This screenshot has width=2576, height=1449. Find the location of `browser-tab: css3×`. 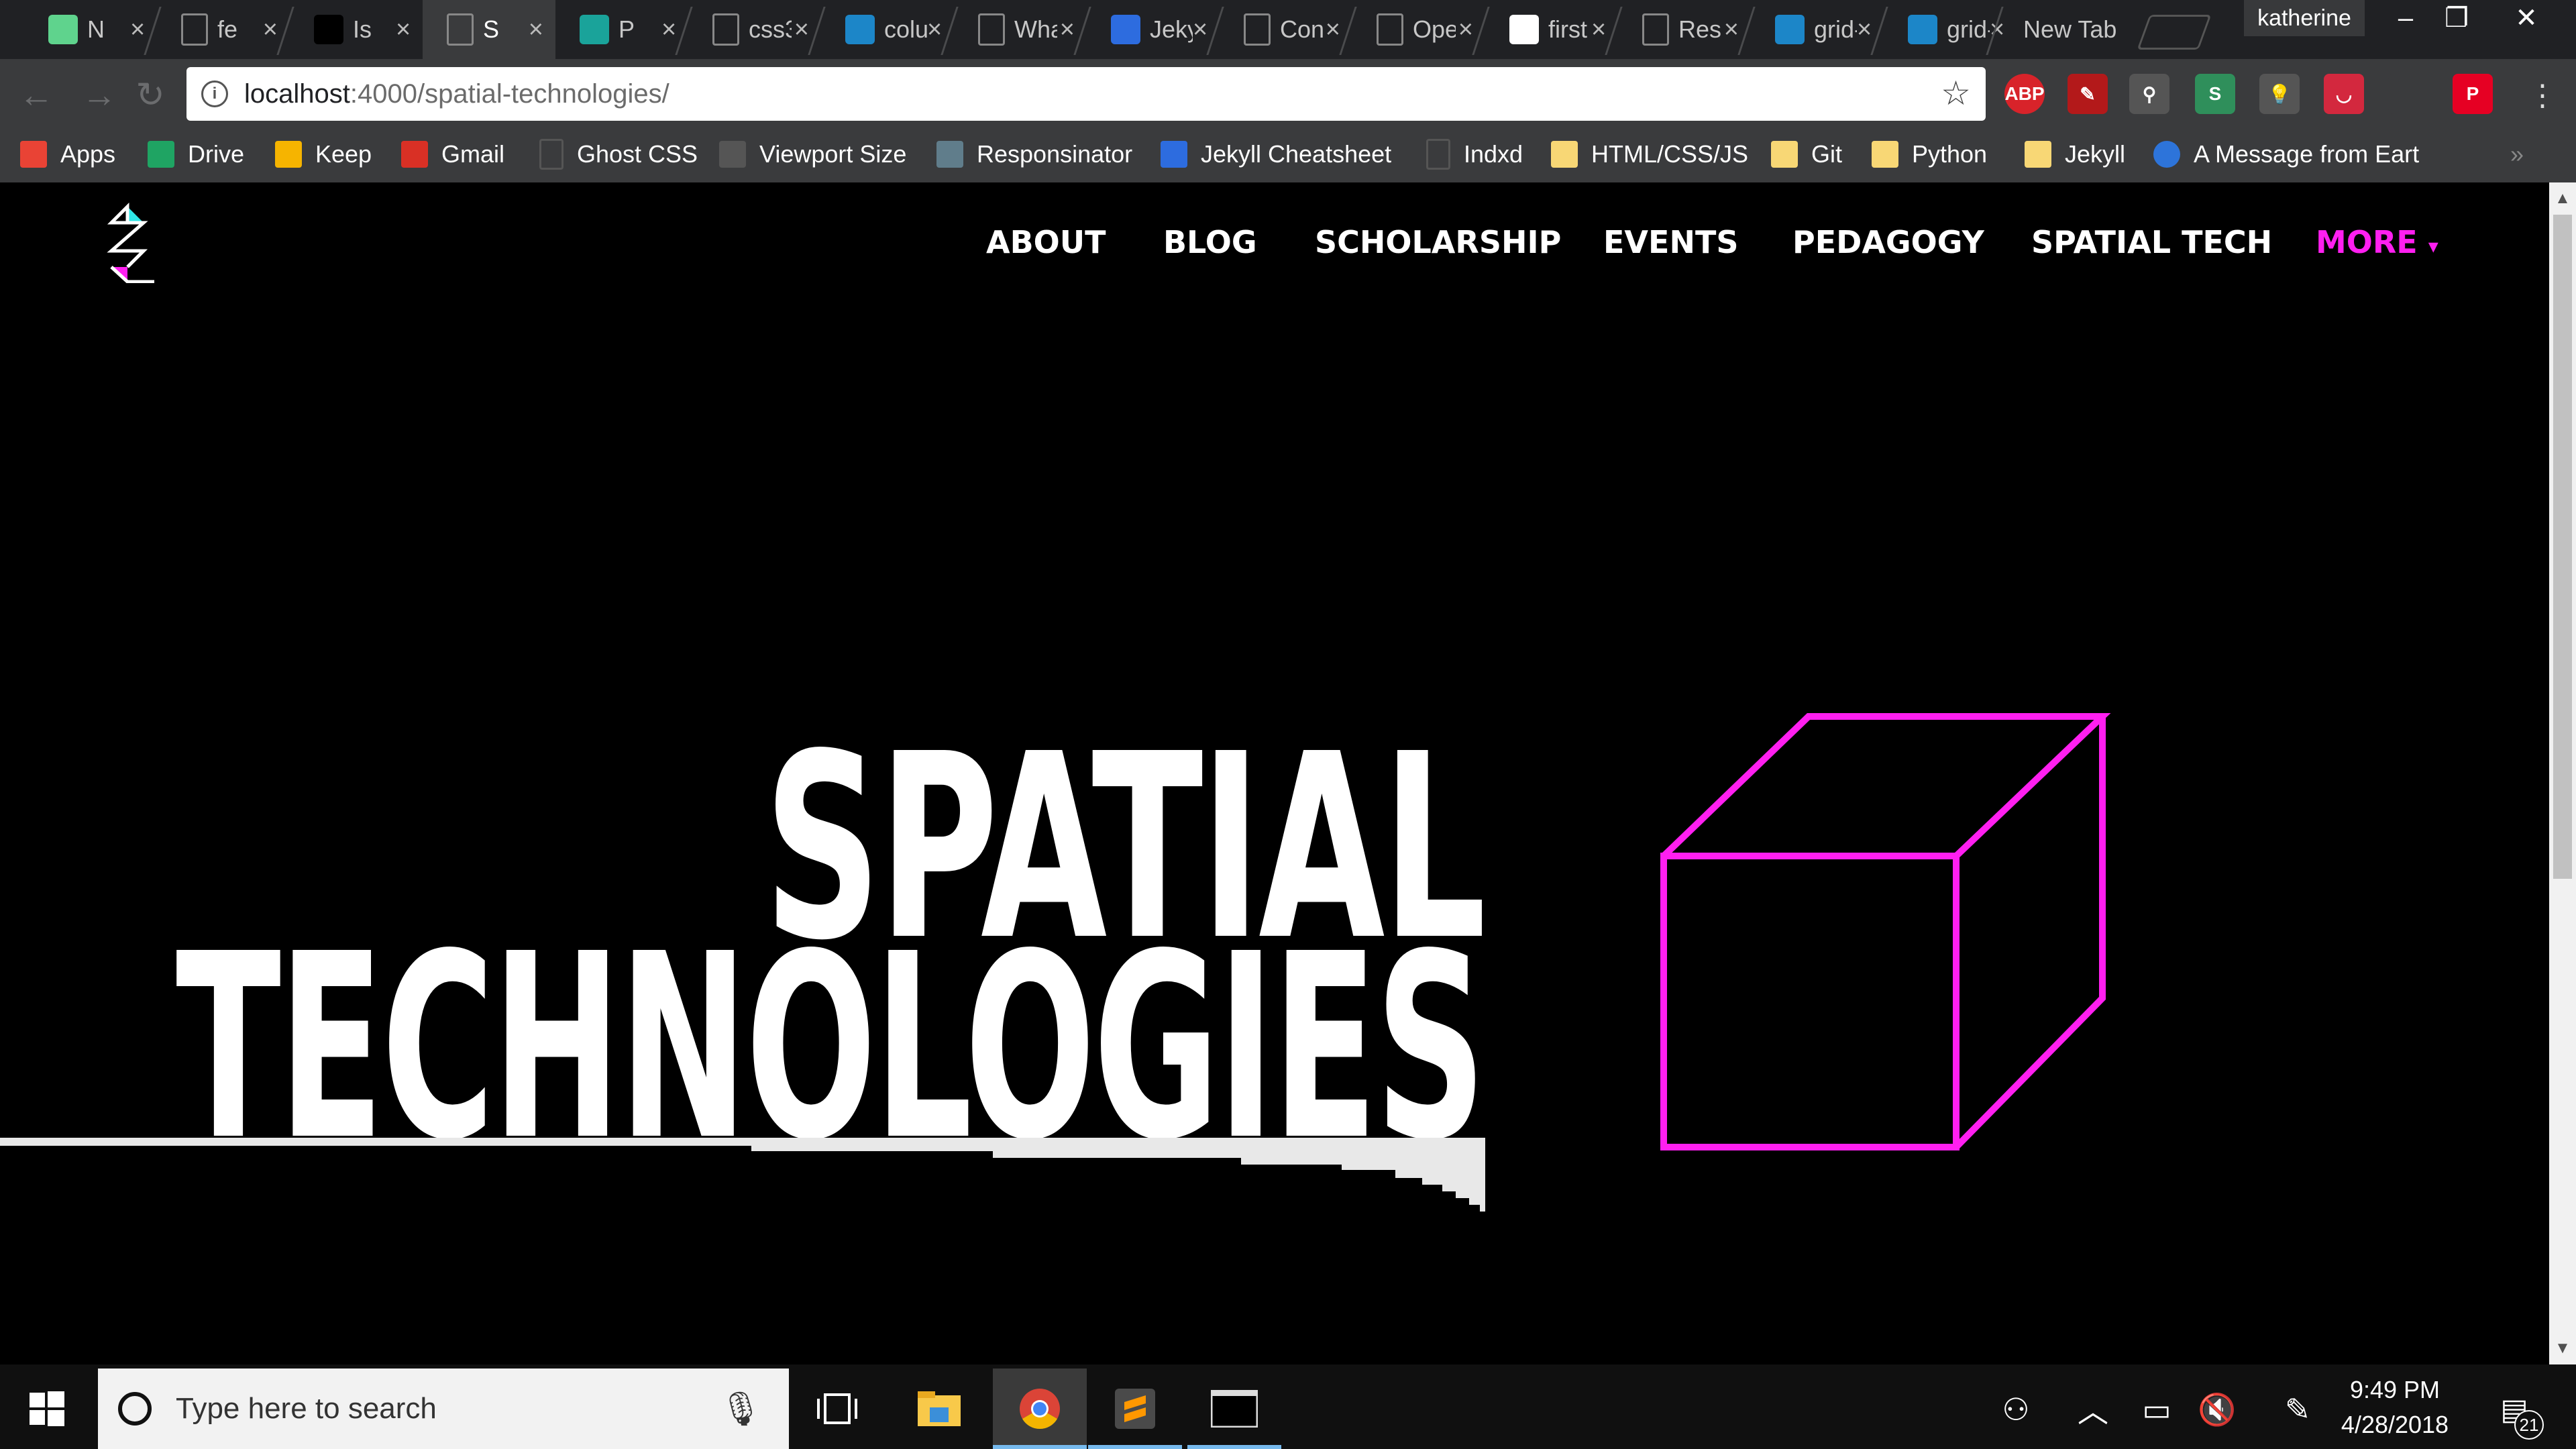

browser-tab: css3× is located at coordinates (754, 29).